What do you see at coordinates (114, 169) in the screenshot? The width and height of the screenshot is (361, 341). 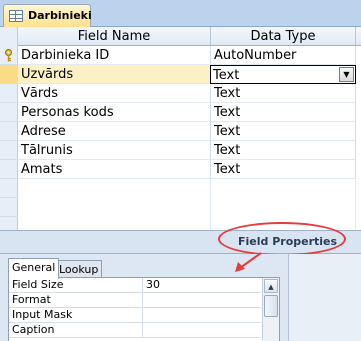 I see `field-name-cell: Amats` at bounding box center [114, 169].